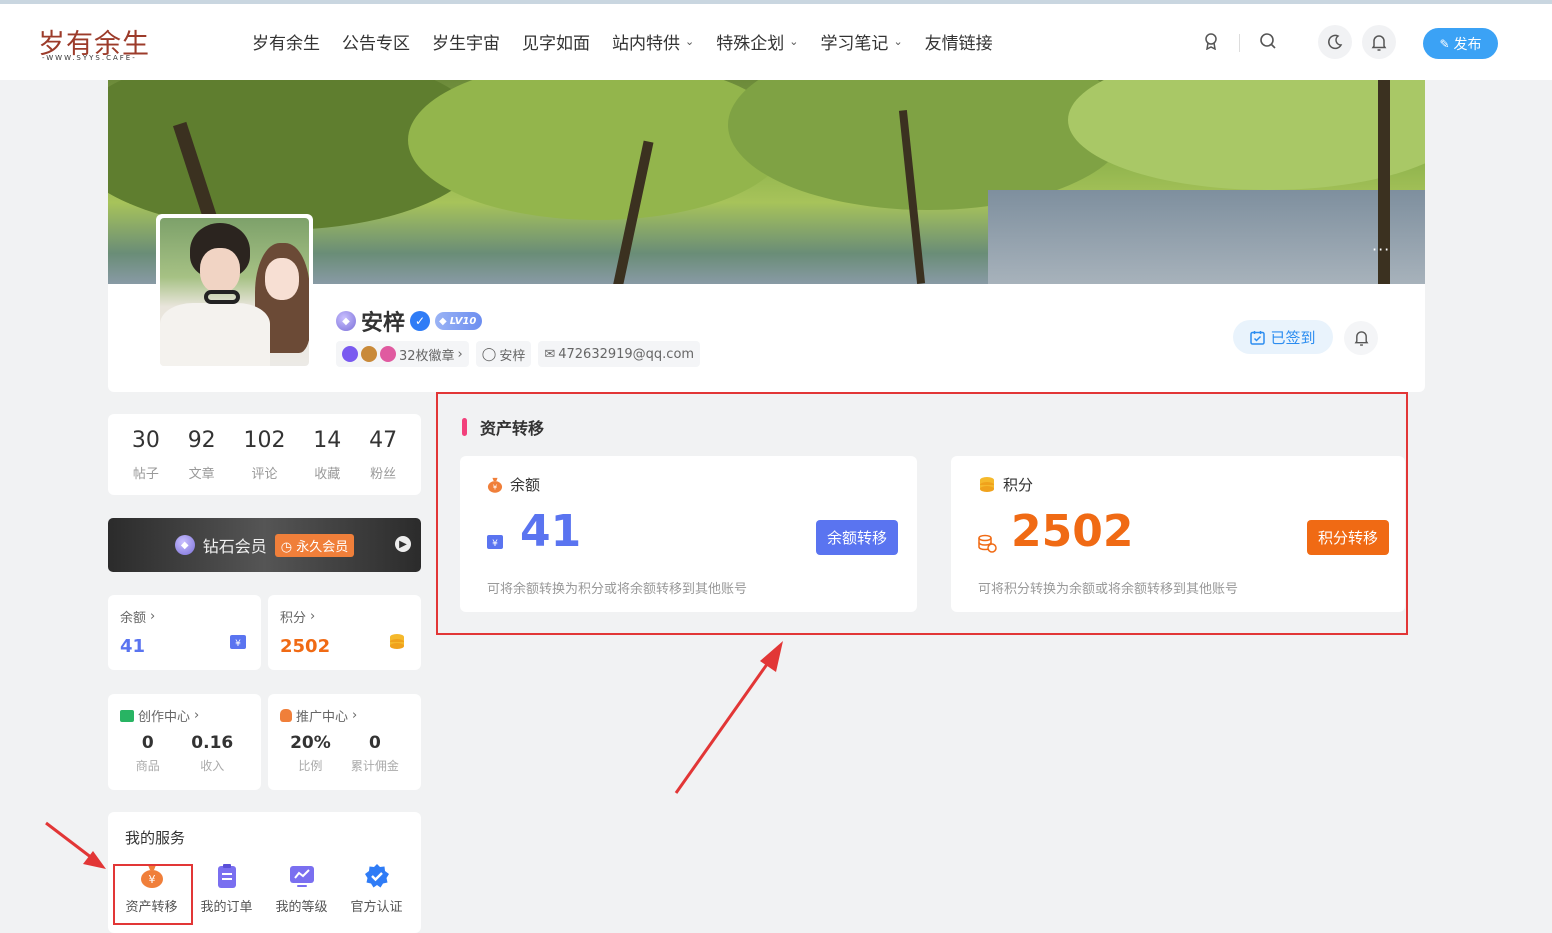 The height and width of the screenshot is (933, 1552). Describe the element at coordinates (728, 717) in the screenshot. I see `arrow-to-panel` at that location.